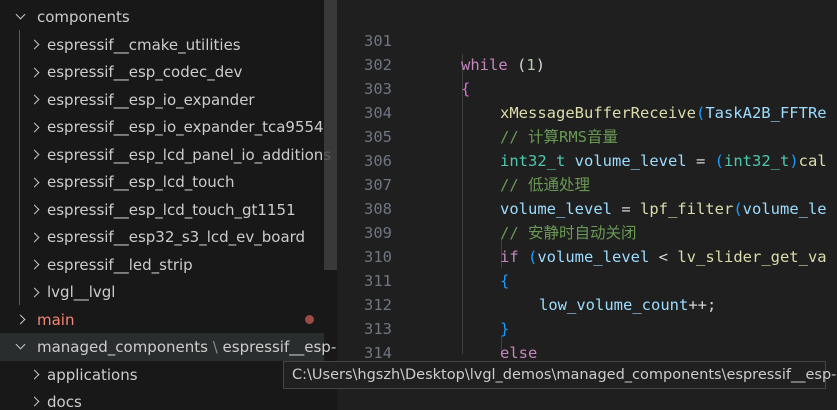 The width and height of the screenshot is (837, 410). What do you see at coordinates (587, 63) in the screenshot?
I see `code-line: 302 {` at bounding box center [587, 63].